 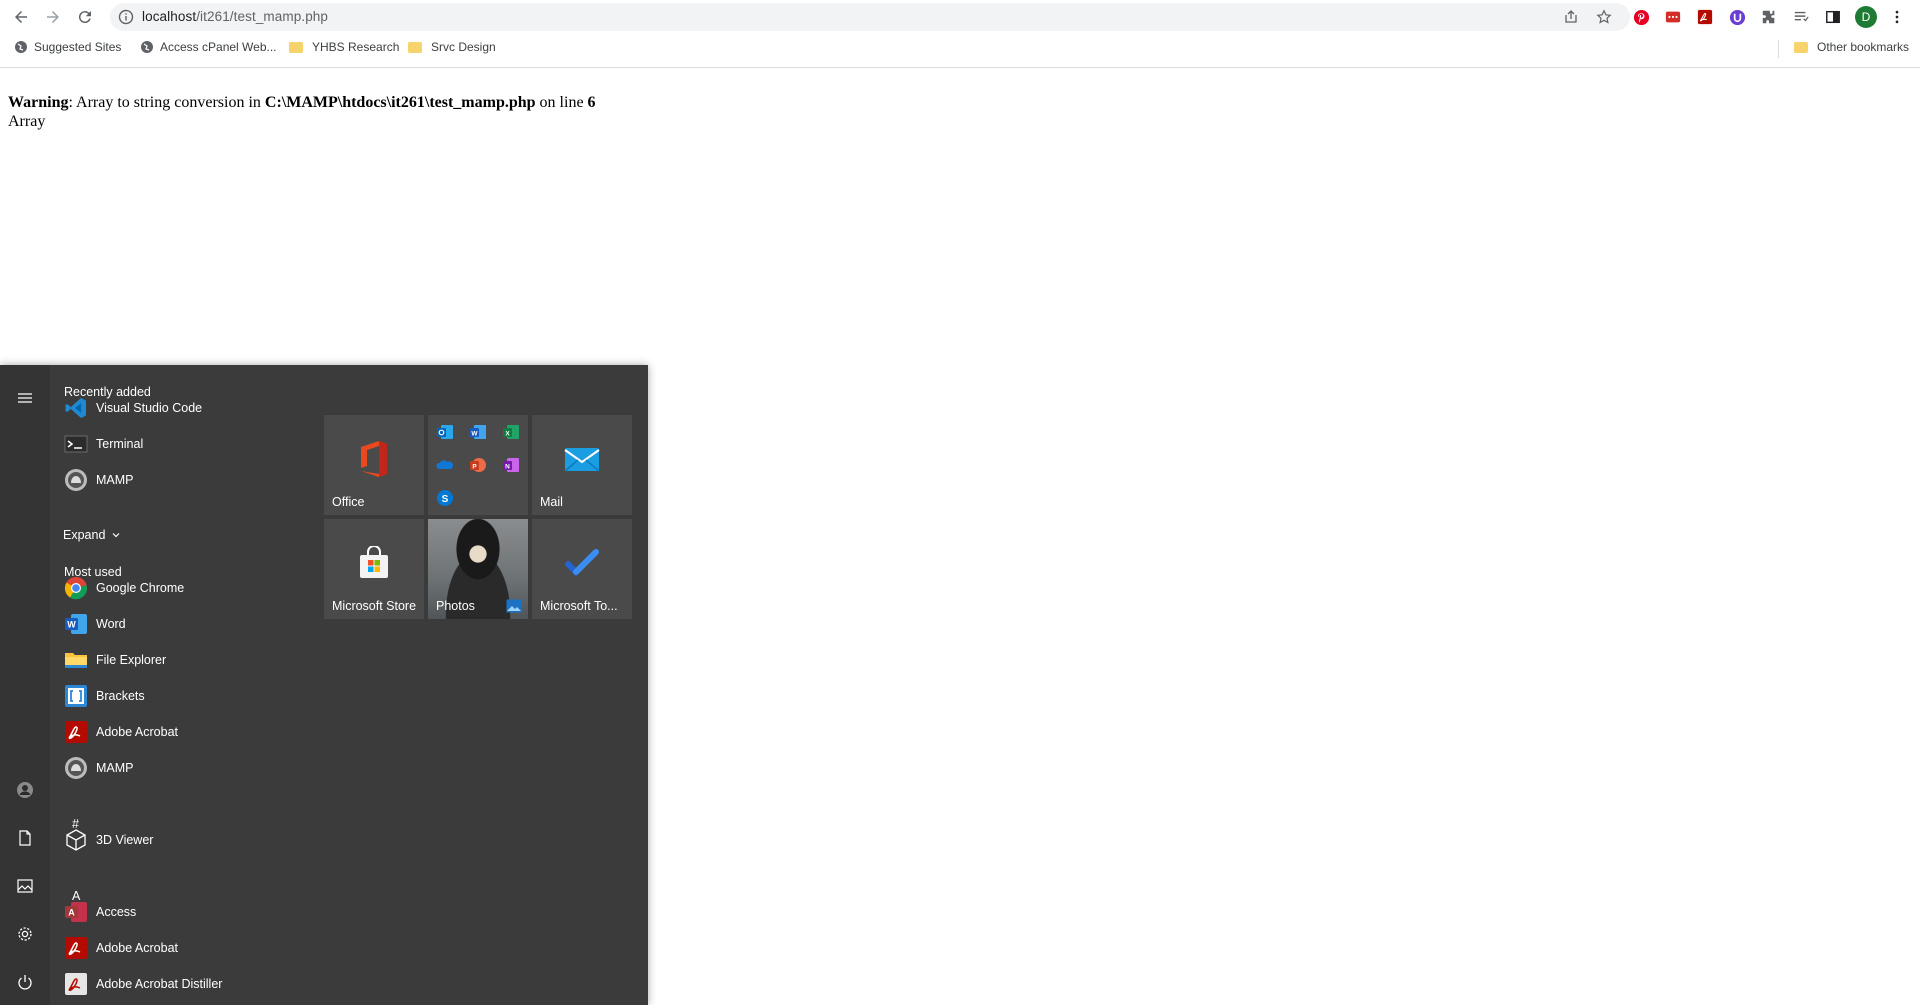 What do you see at coordinates (76, 840) in the screenshot?
I see `cube-icon` at bounding box center [76, 840].